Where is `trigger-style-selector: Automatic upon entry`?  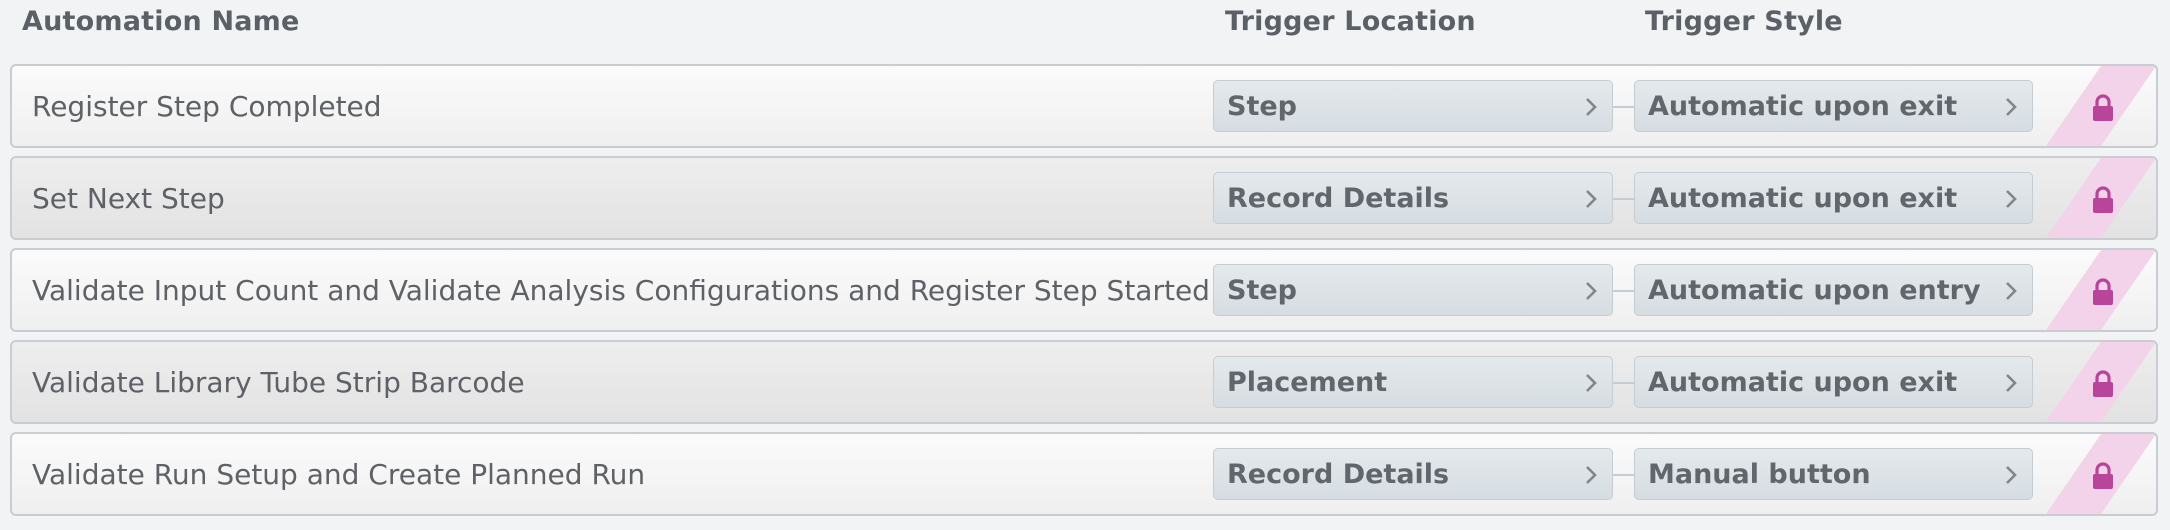
trigger-style-selector: Automatic upon entry is located at coordinates (1833, 290).